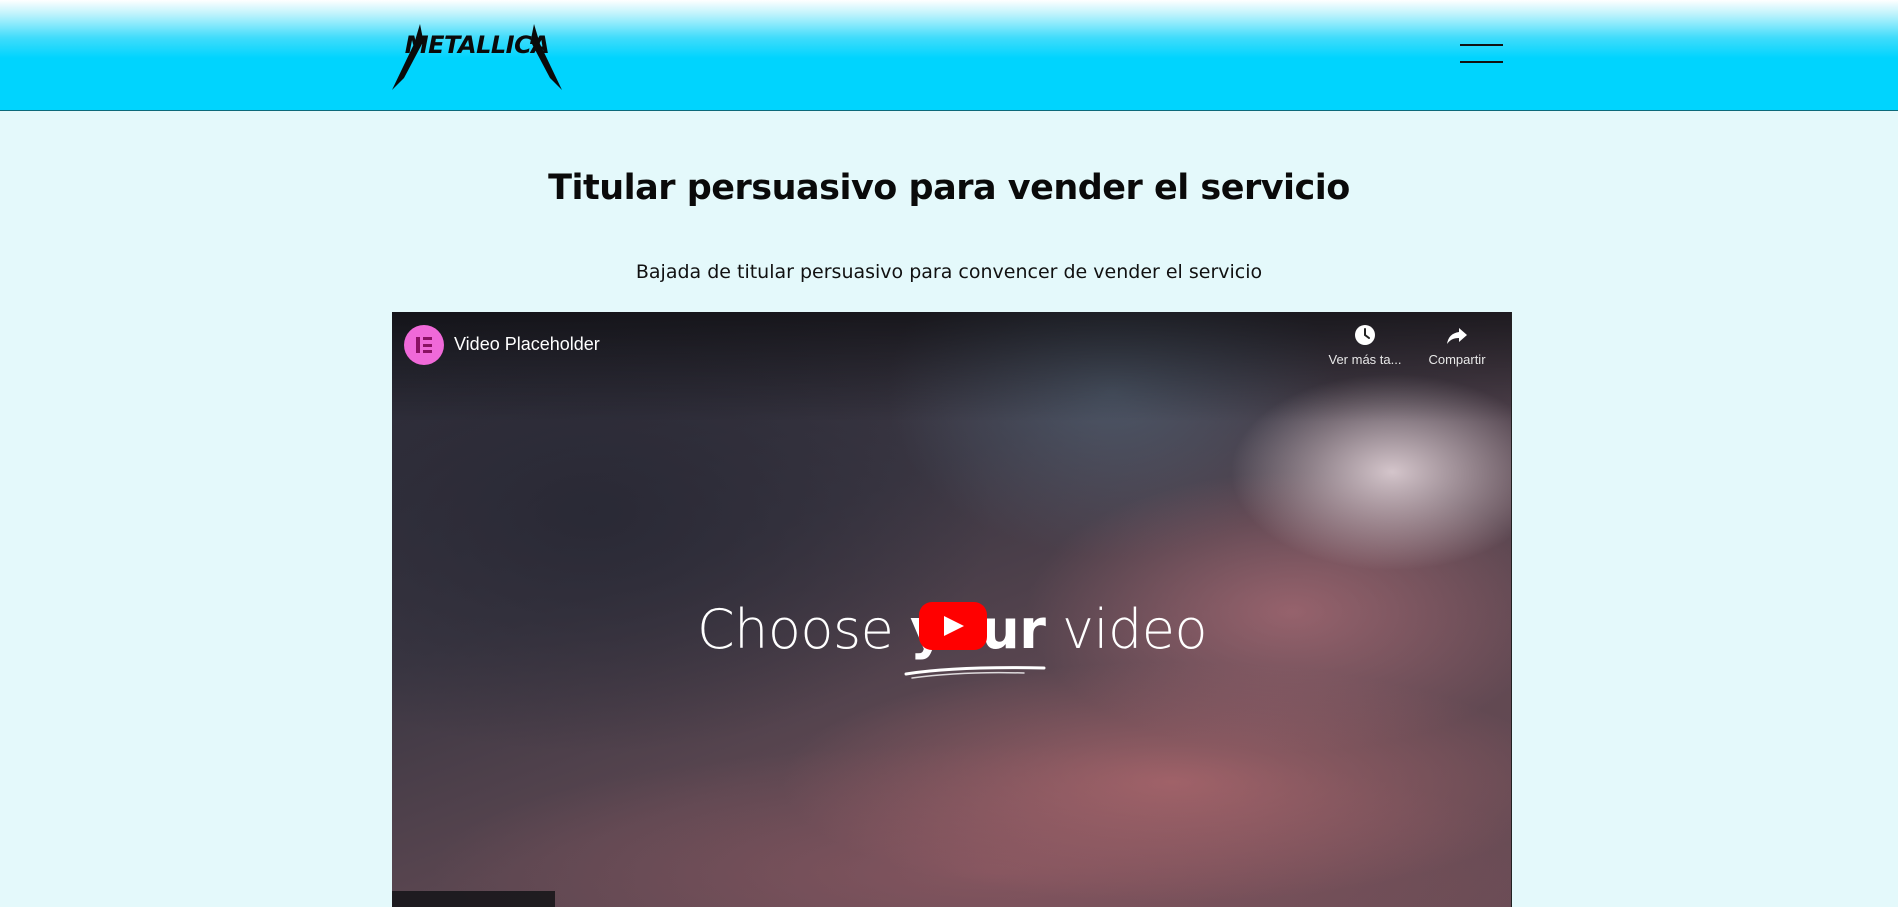 Image resolution: width=1898 pixels, height=907 pixels. What do you see at coordinates (527, 344) in the screenshot?
I see `video-title: Video Placeholder` at bounding box center [527, 344].